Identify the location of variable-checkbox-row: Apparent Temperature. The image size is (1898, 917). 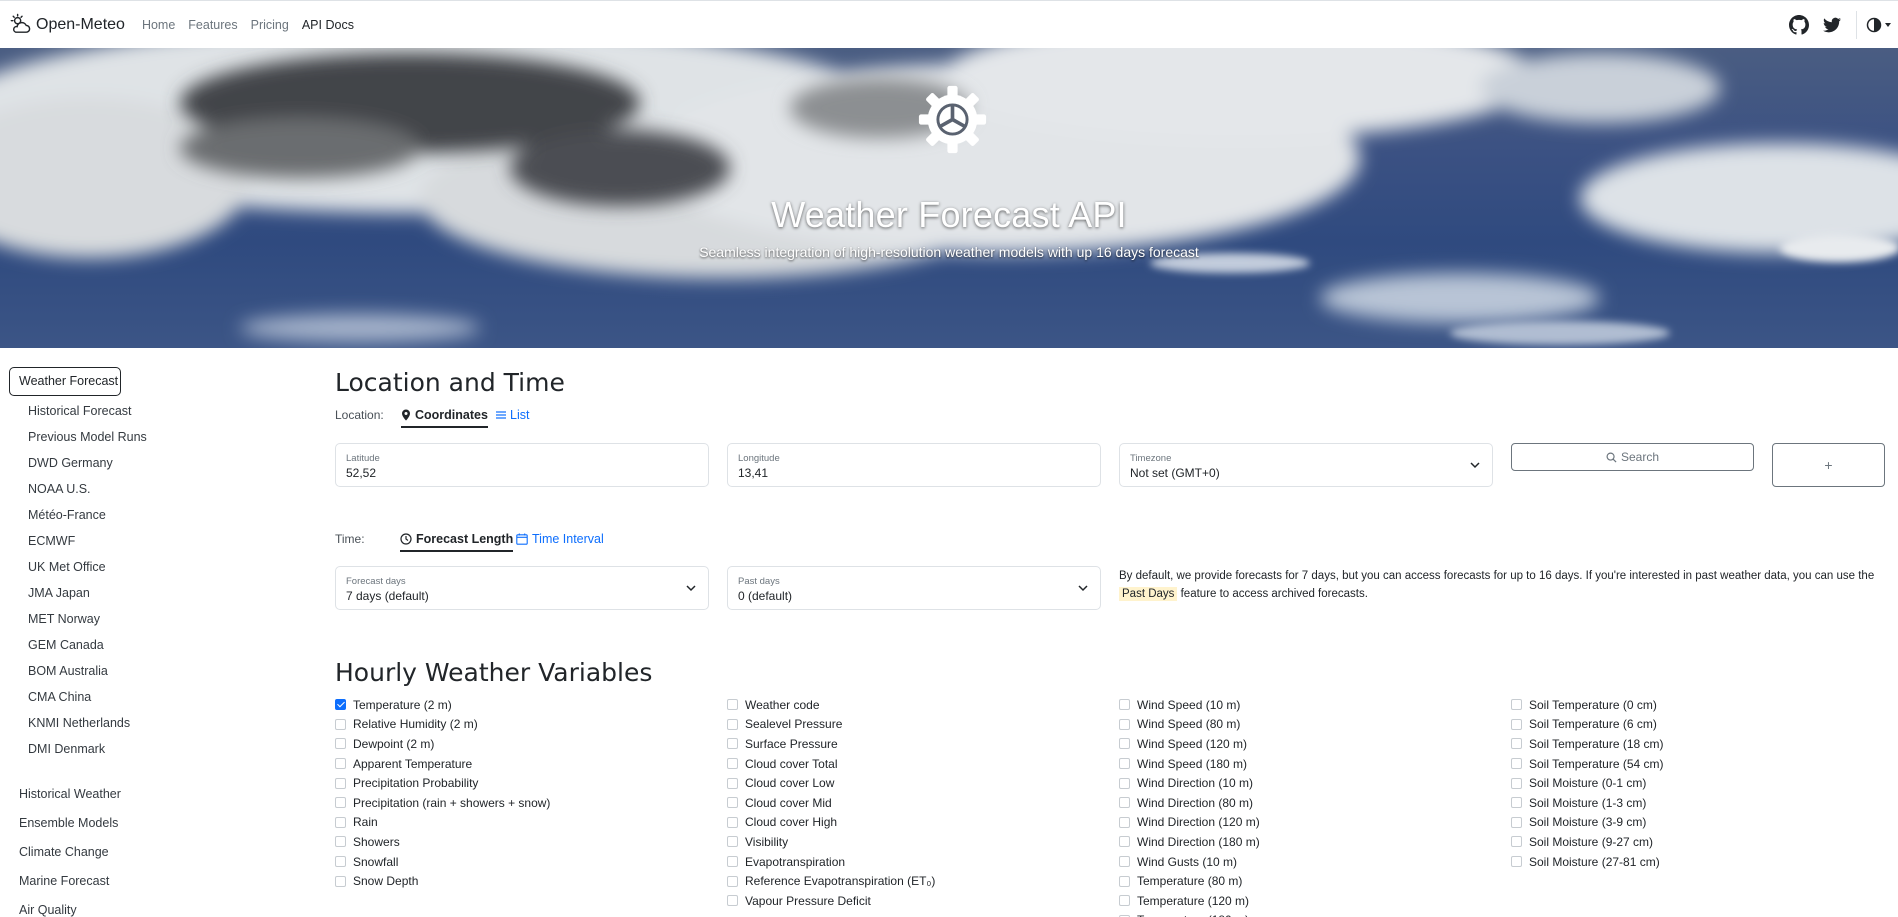
(442, 764).